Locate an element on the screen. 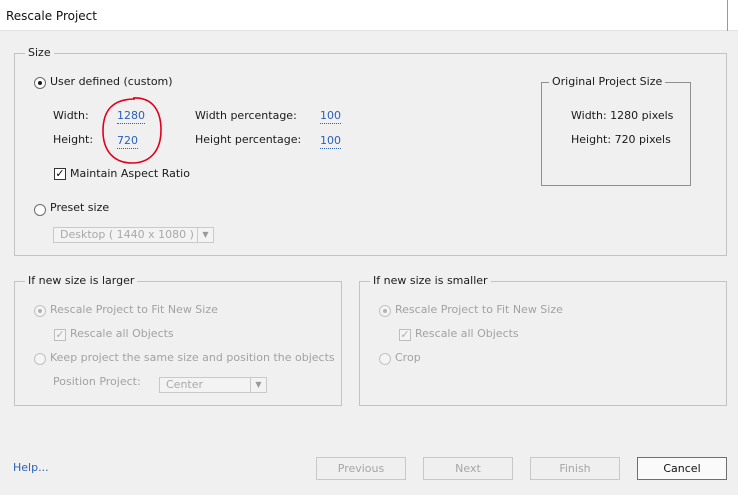  original-height-text: Height: 720 pixels is located at coordinates (621, 139).